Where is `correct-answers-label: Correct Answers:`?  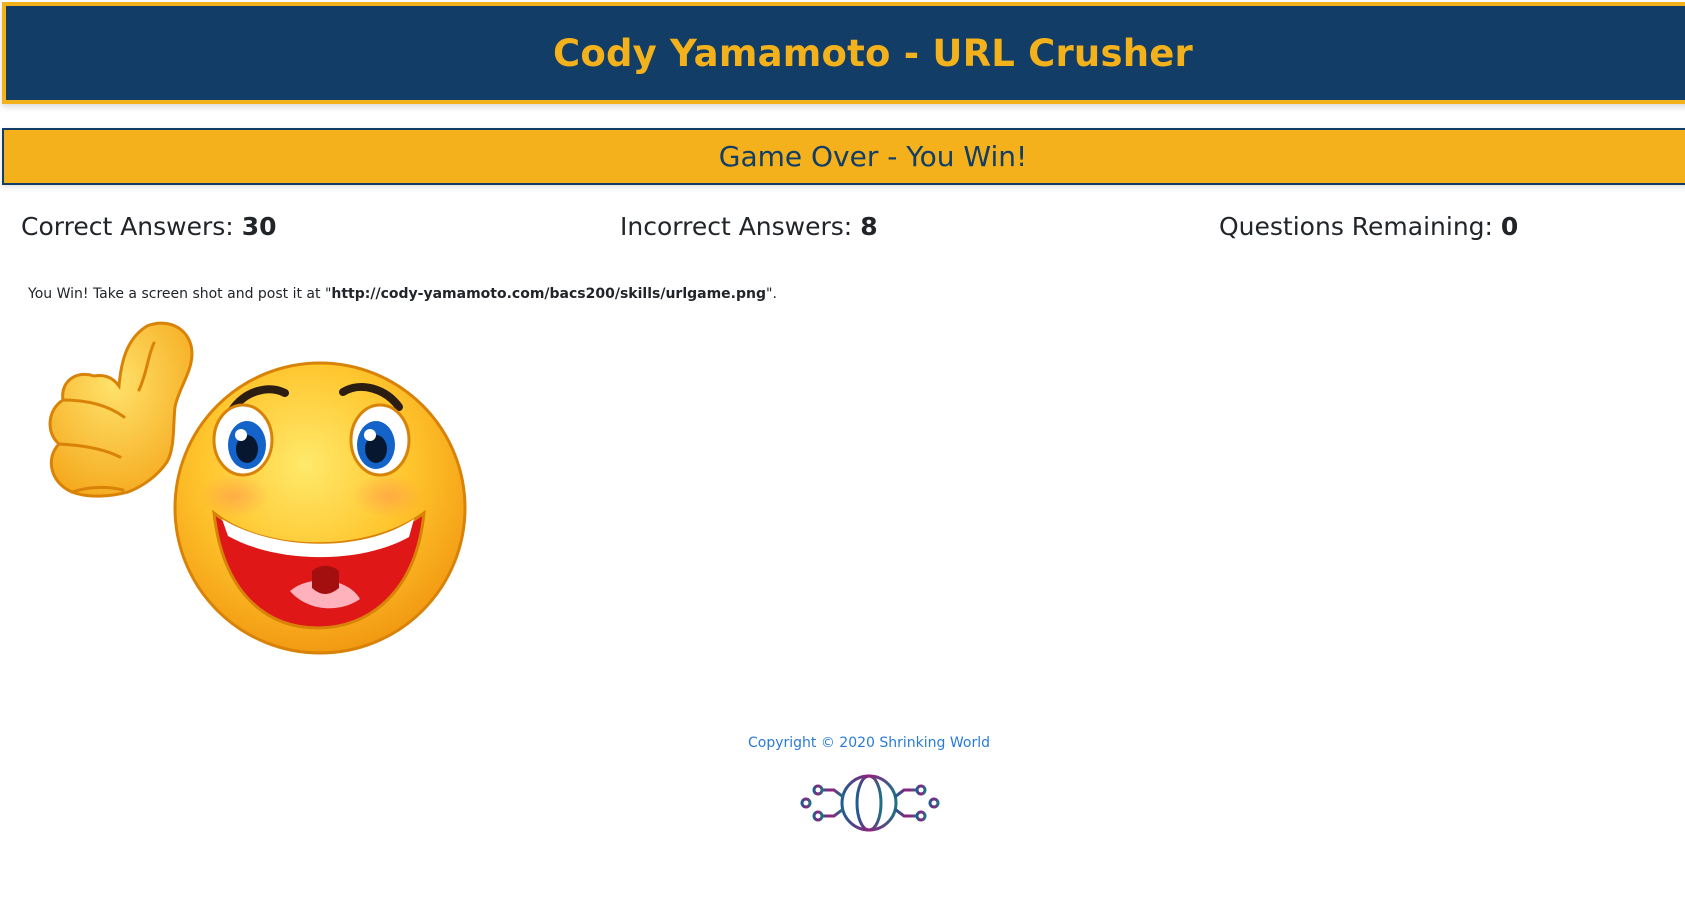 correct-answers-label: Correct Answers: is located at coordinates (127, 226).